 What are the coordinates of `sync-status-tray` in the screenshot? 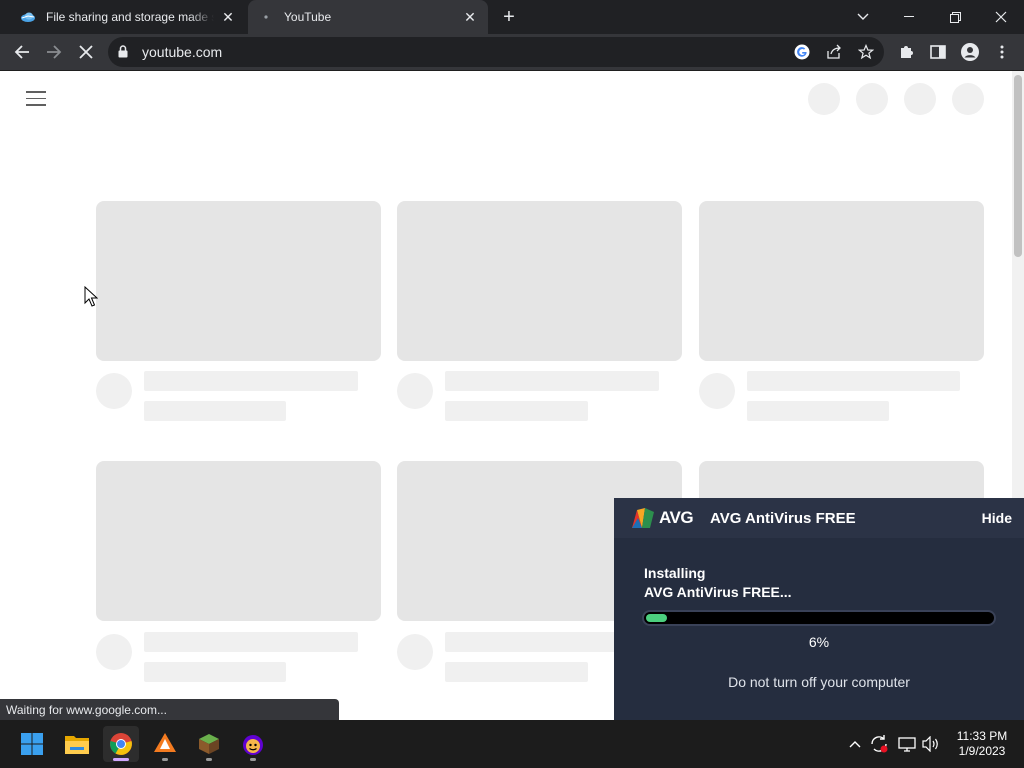 It's located at (879, 744).